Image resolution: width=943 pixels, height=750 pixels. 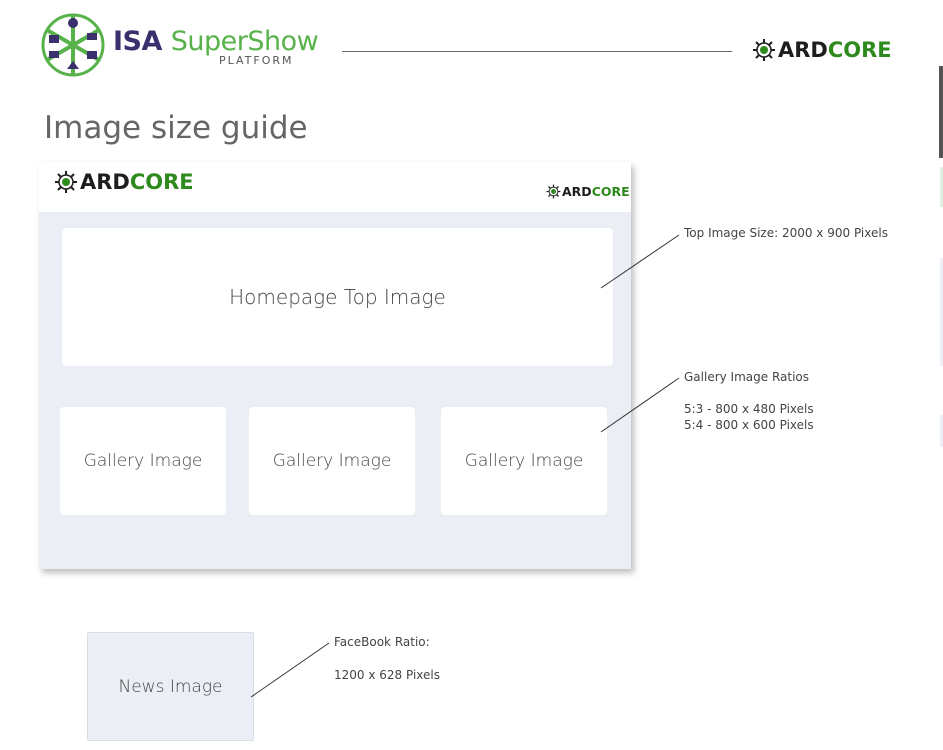 I want to click on news-image-placeholder: News Image, so click(x=170, y=686).